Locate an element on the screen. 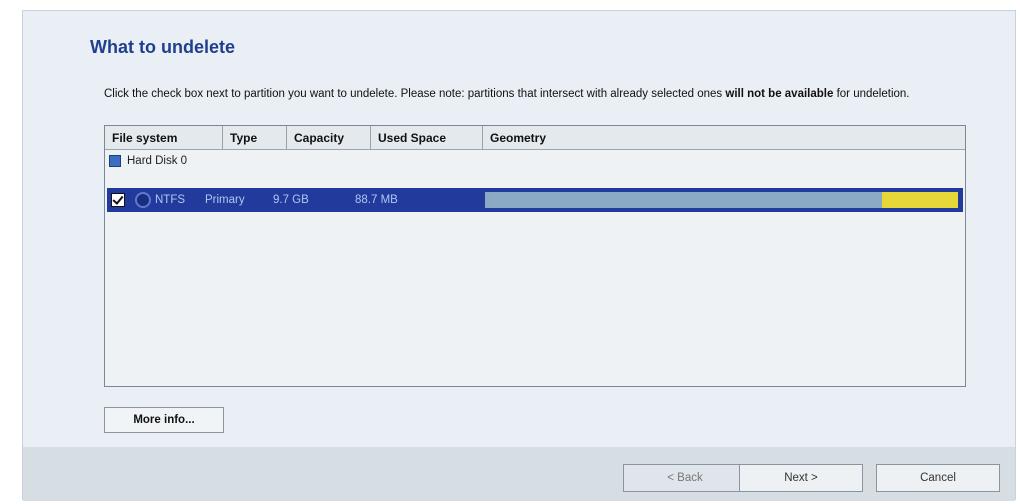  partition-checkbox is located at coordinates (118, 200).